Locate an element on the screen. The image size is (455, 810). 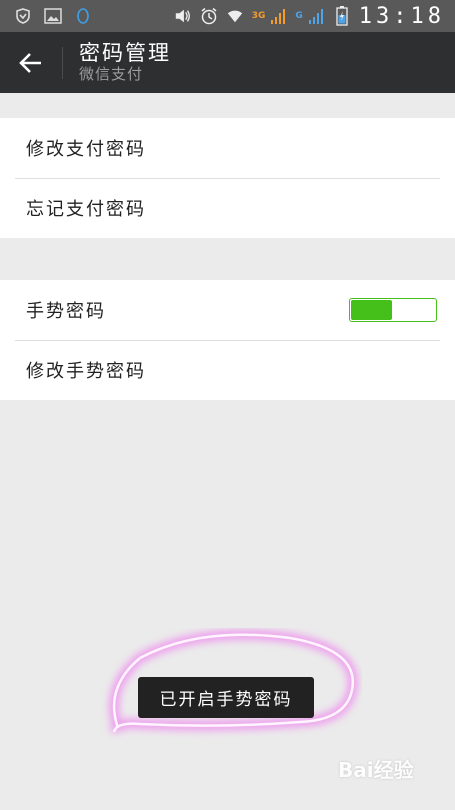
gesture-password-toggle is located at coordinates (393, 310).